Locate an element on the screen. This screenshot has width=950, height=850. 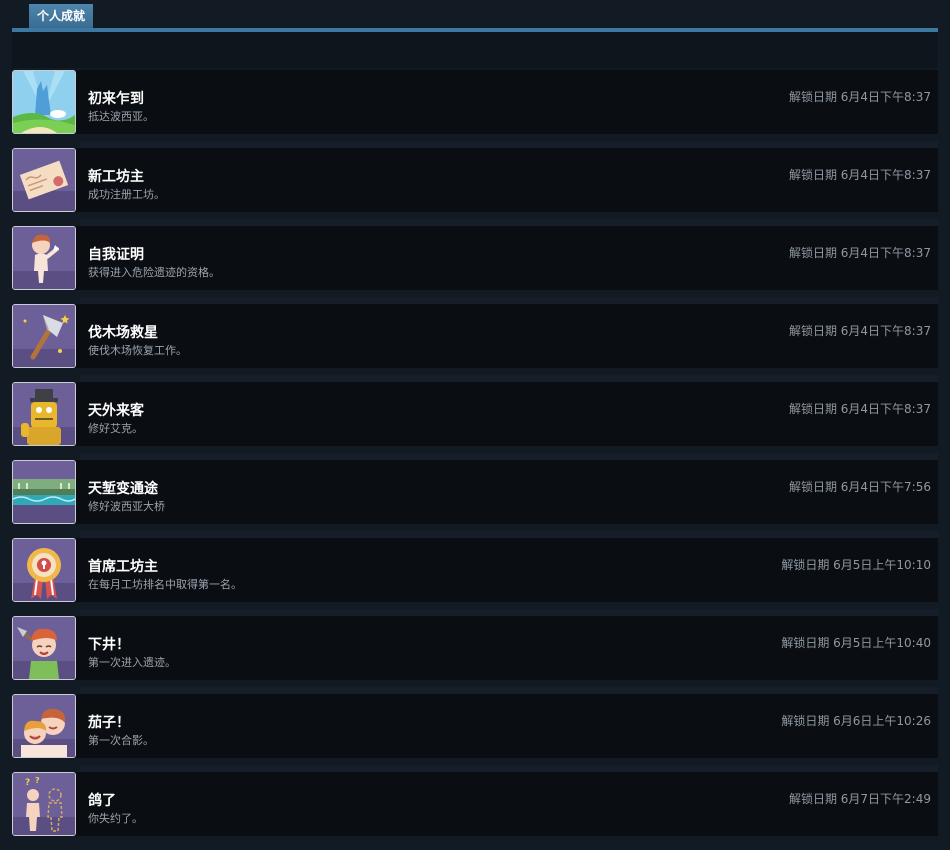
achievement-title: 伐木场救星 is located at coordinates (123, 333).